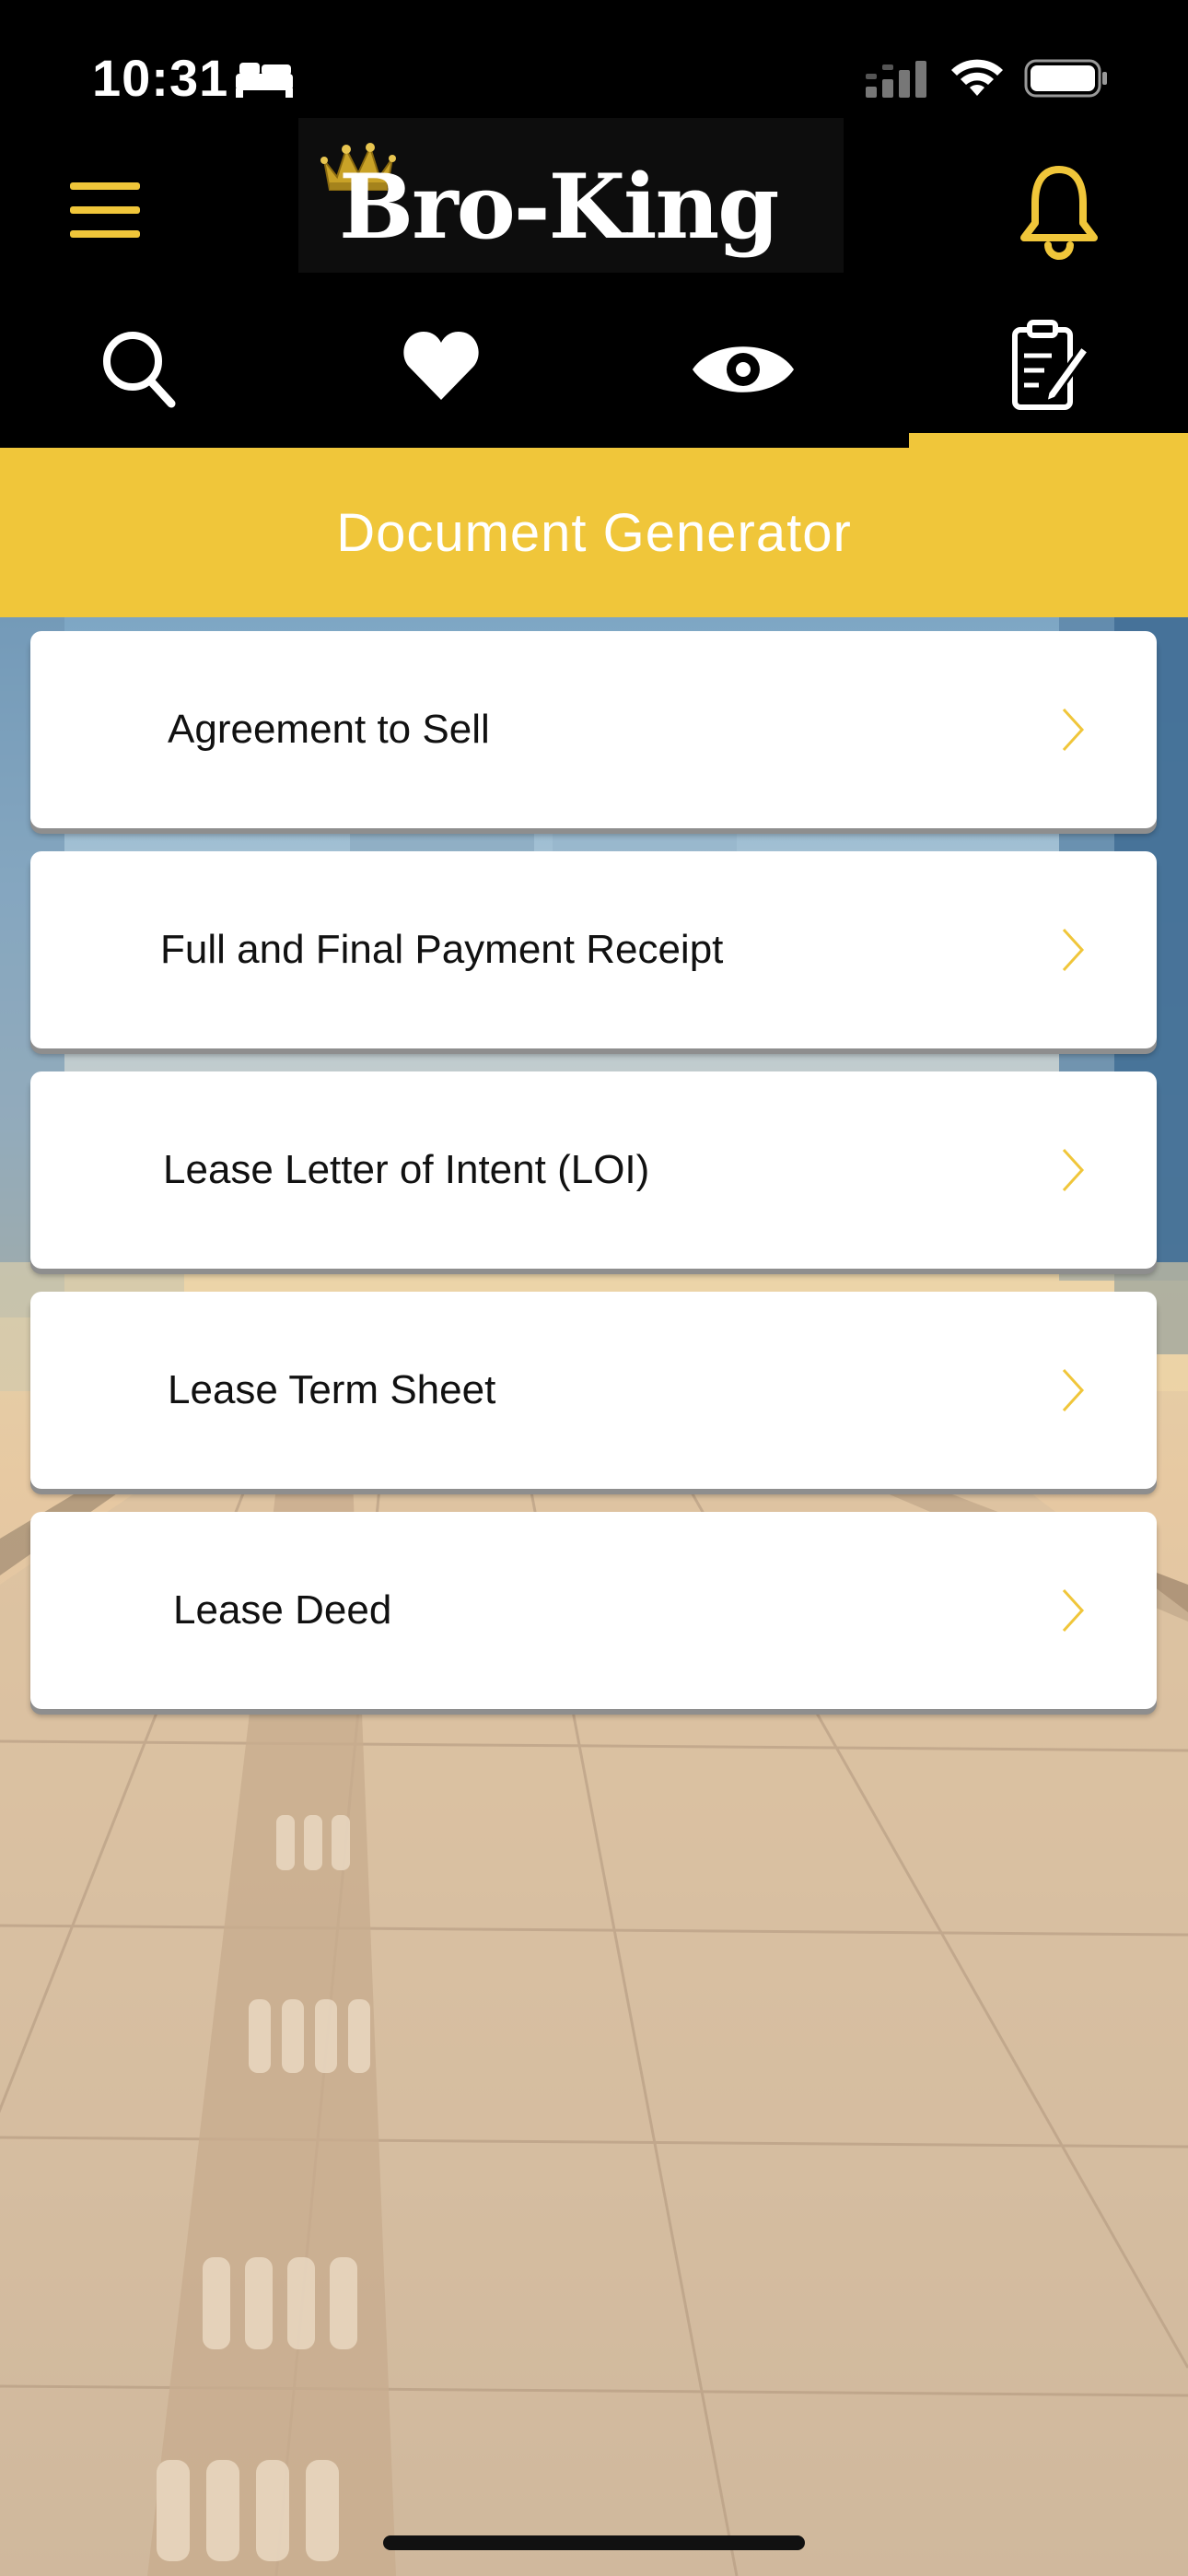 This screenshot has width=1188, height=2576. What do you see at coordinates (896, 79) in the screenshot?
I see `cellular-signal-icon` at bounding box center [896, 79].